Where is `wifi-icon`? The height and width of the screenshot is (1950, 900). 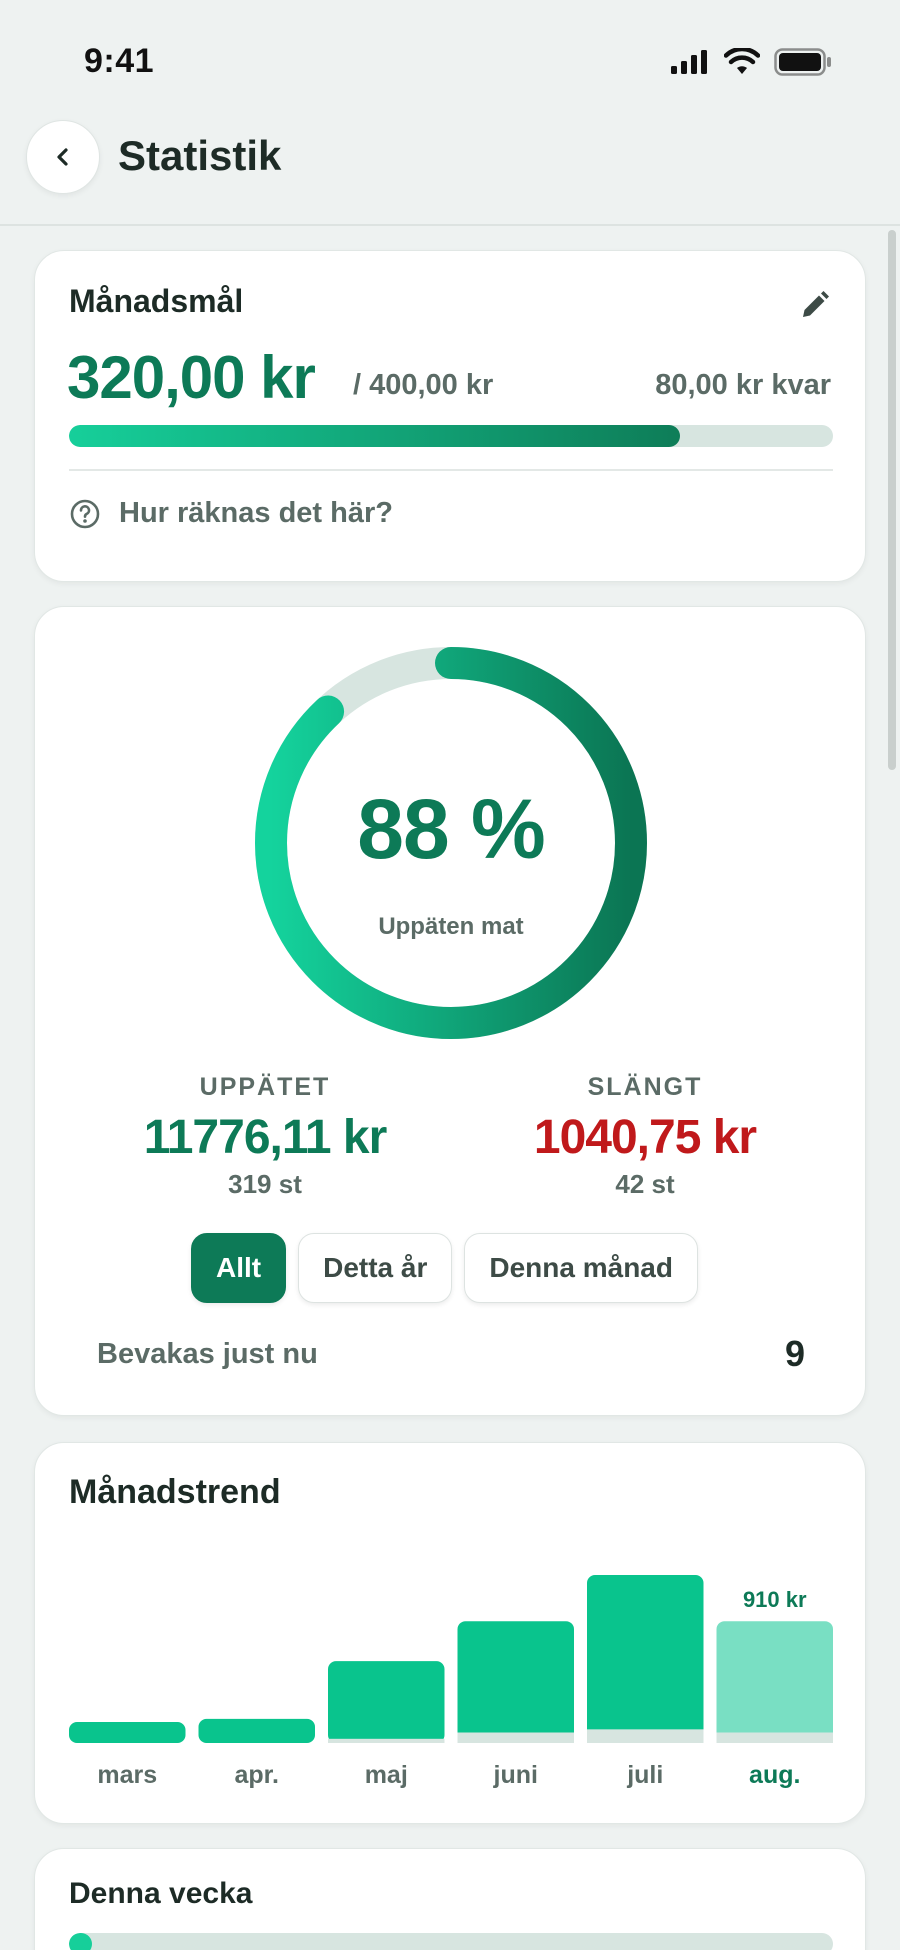
wifi-icon is located at coordinates (742, 61).